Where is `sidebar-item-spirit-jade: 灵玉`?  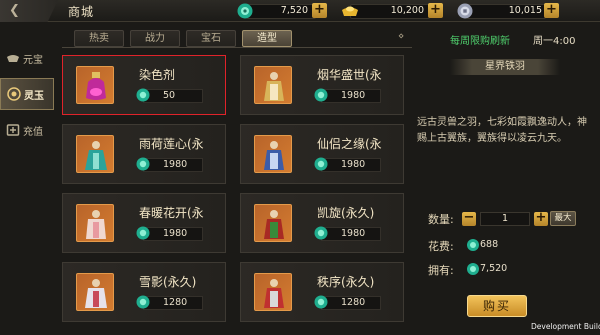
sidebar-item-spirit-jade: 灵玉 is located at coordinates (27, 94).